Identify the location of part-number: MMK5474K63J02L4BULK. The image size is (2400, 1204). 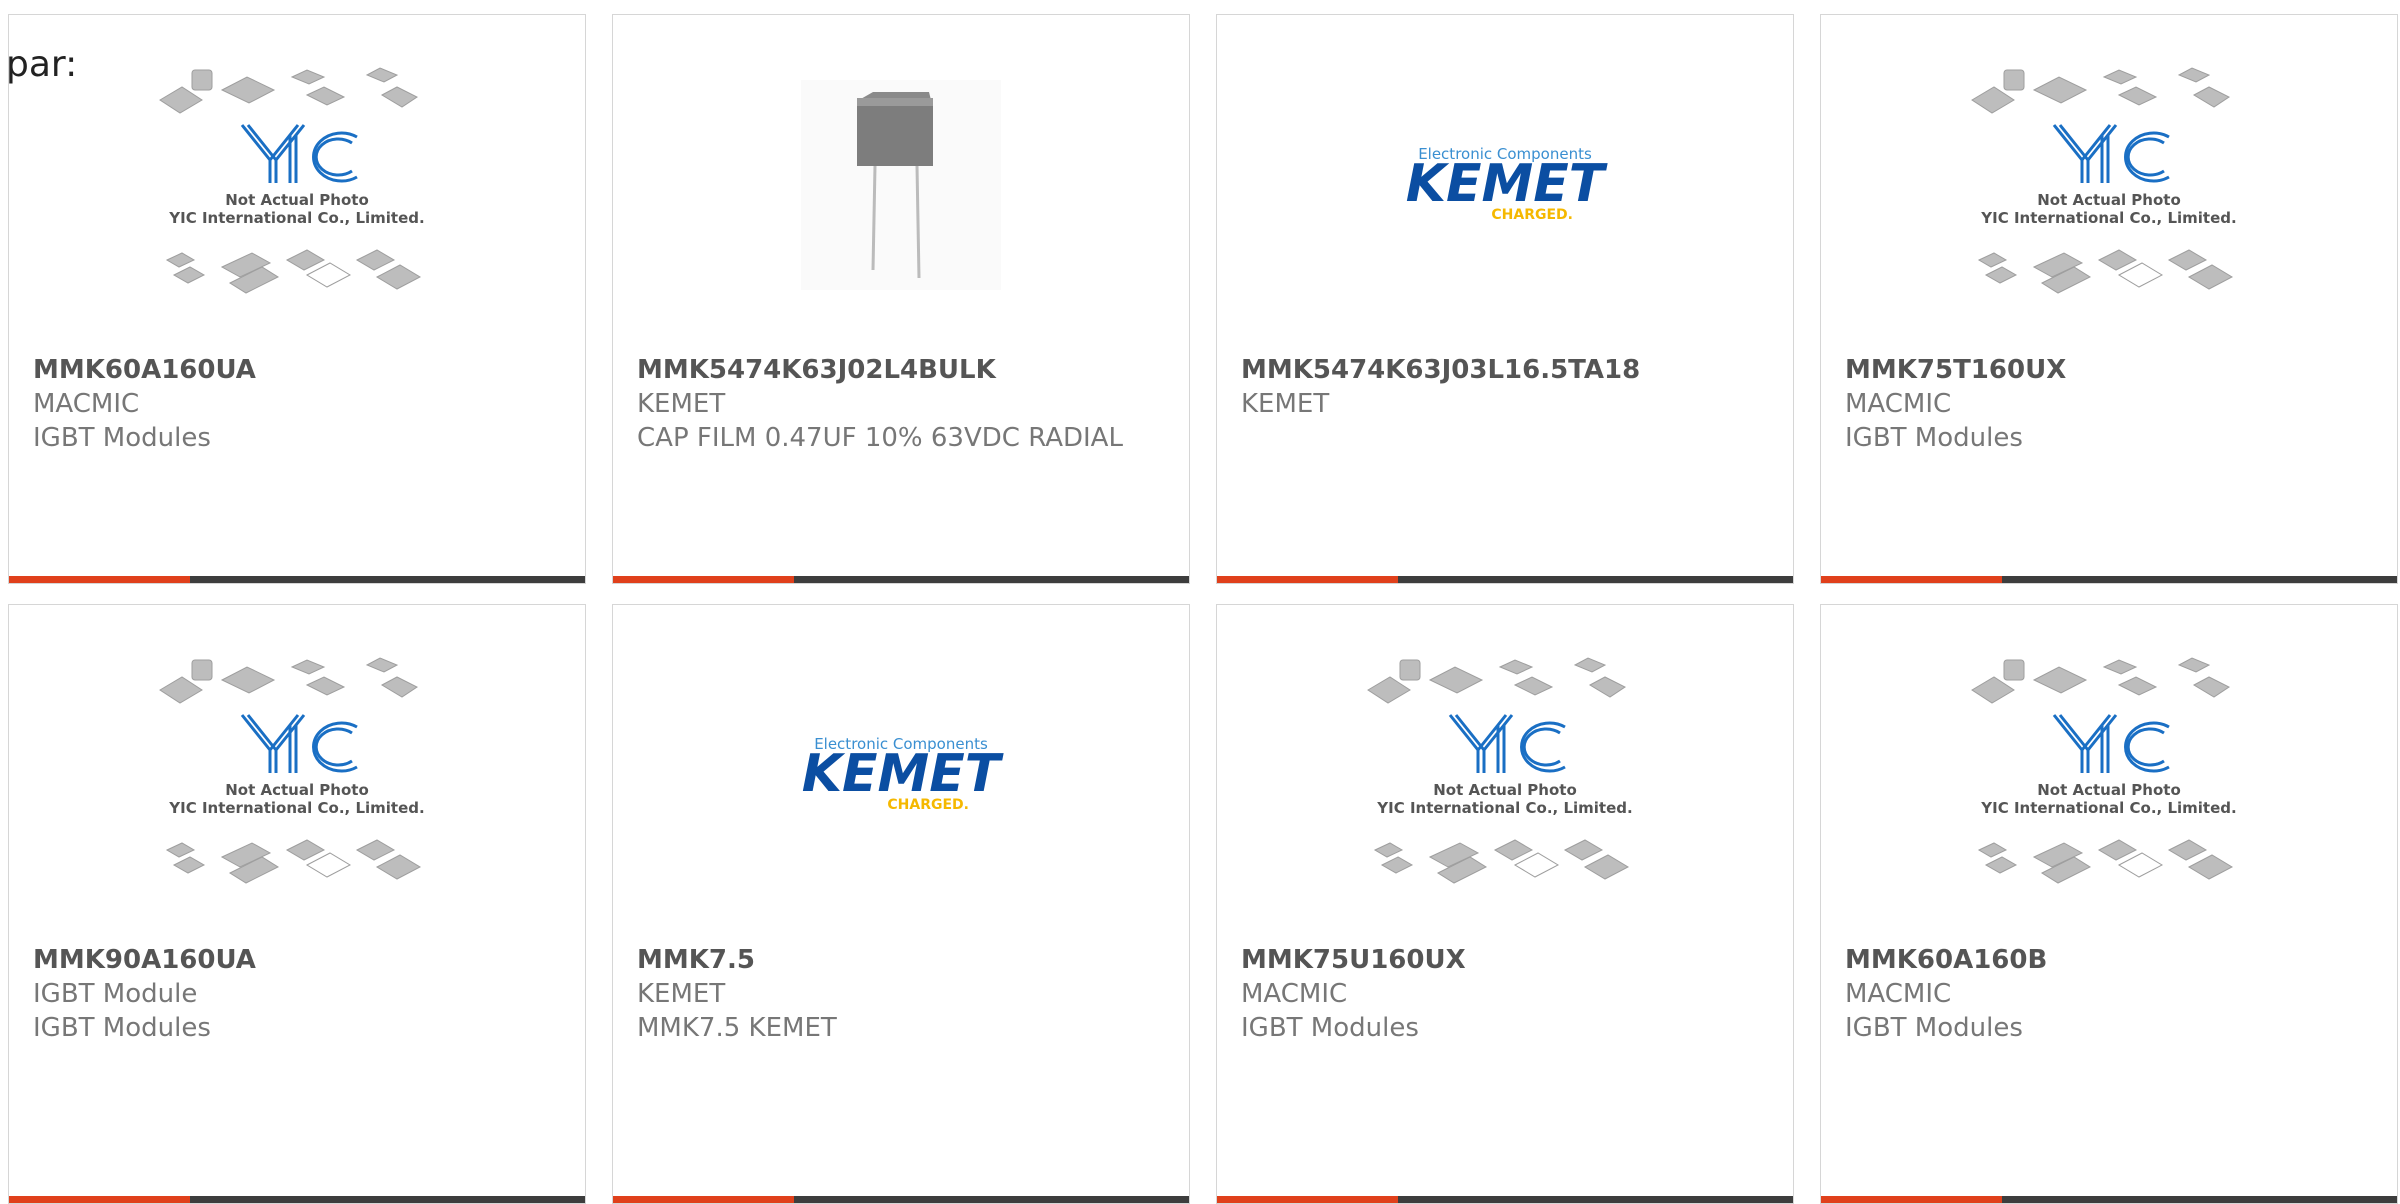
(903, 370).